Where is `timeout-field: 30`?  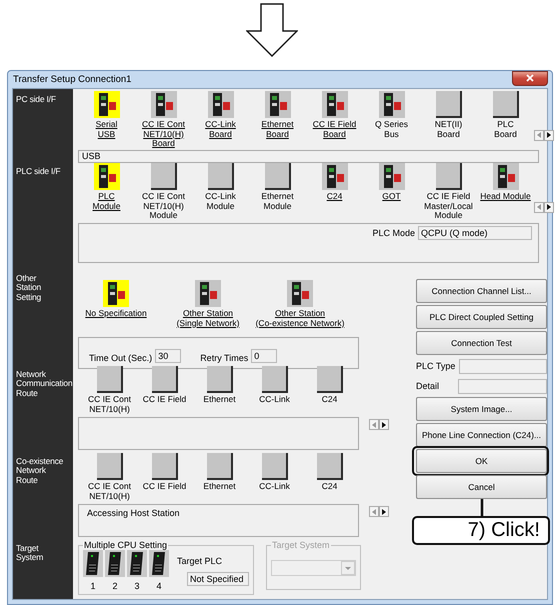
timeout-field: 30 is located at coordinates (168, 356).